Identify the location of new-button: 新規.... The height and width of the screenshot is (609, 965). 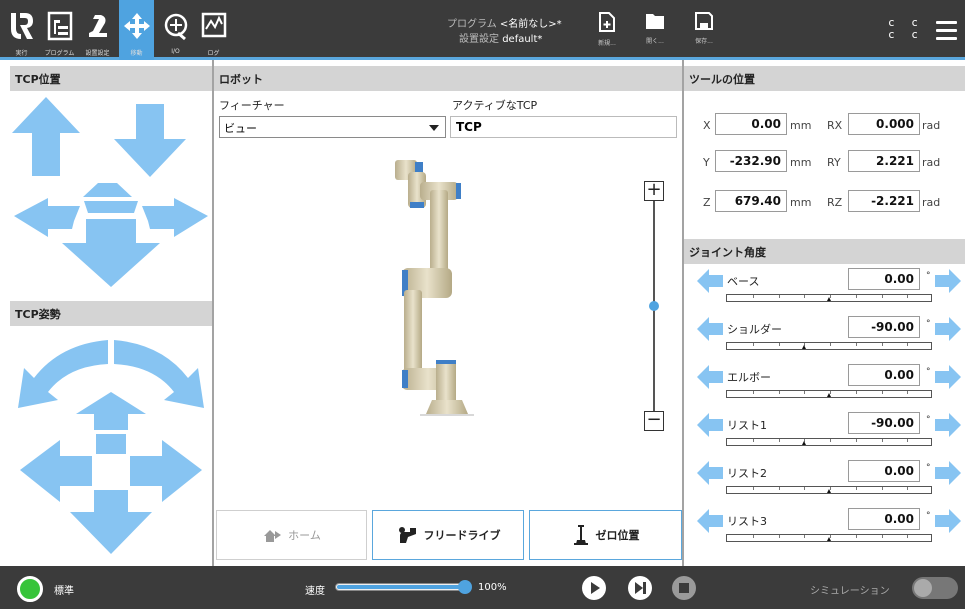
(607, 29).